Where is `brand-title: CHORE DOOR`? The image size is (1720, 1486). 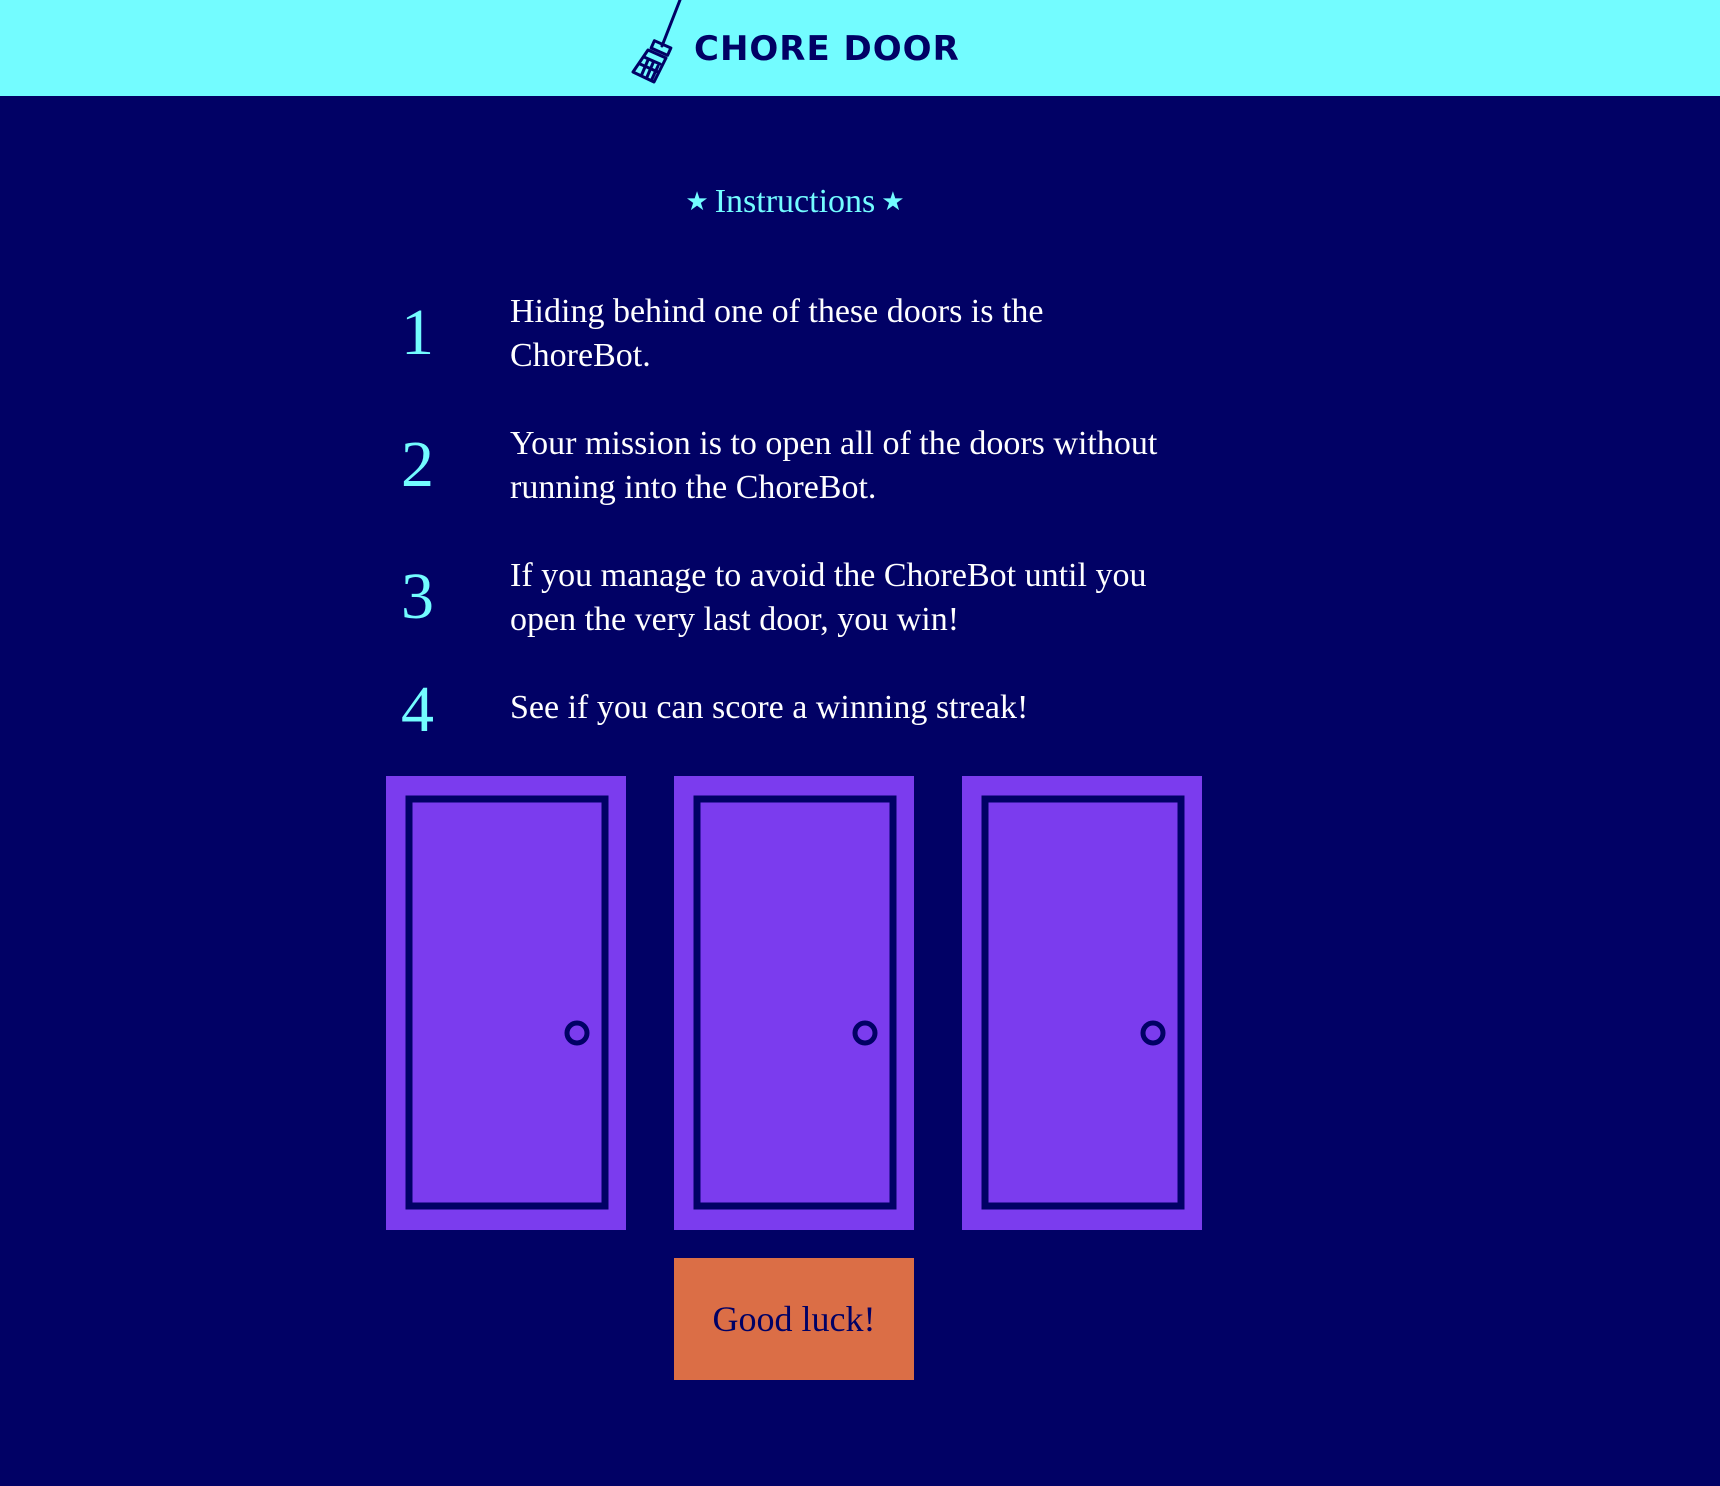 brand-title: CHORE DOOR is located at coordinates (827, 49).